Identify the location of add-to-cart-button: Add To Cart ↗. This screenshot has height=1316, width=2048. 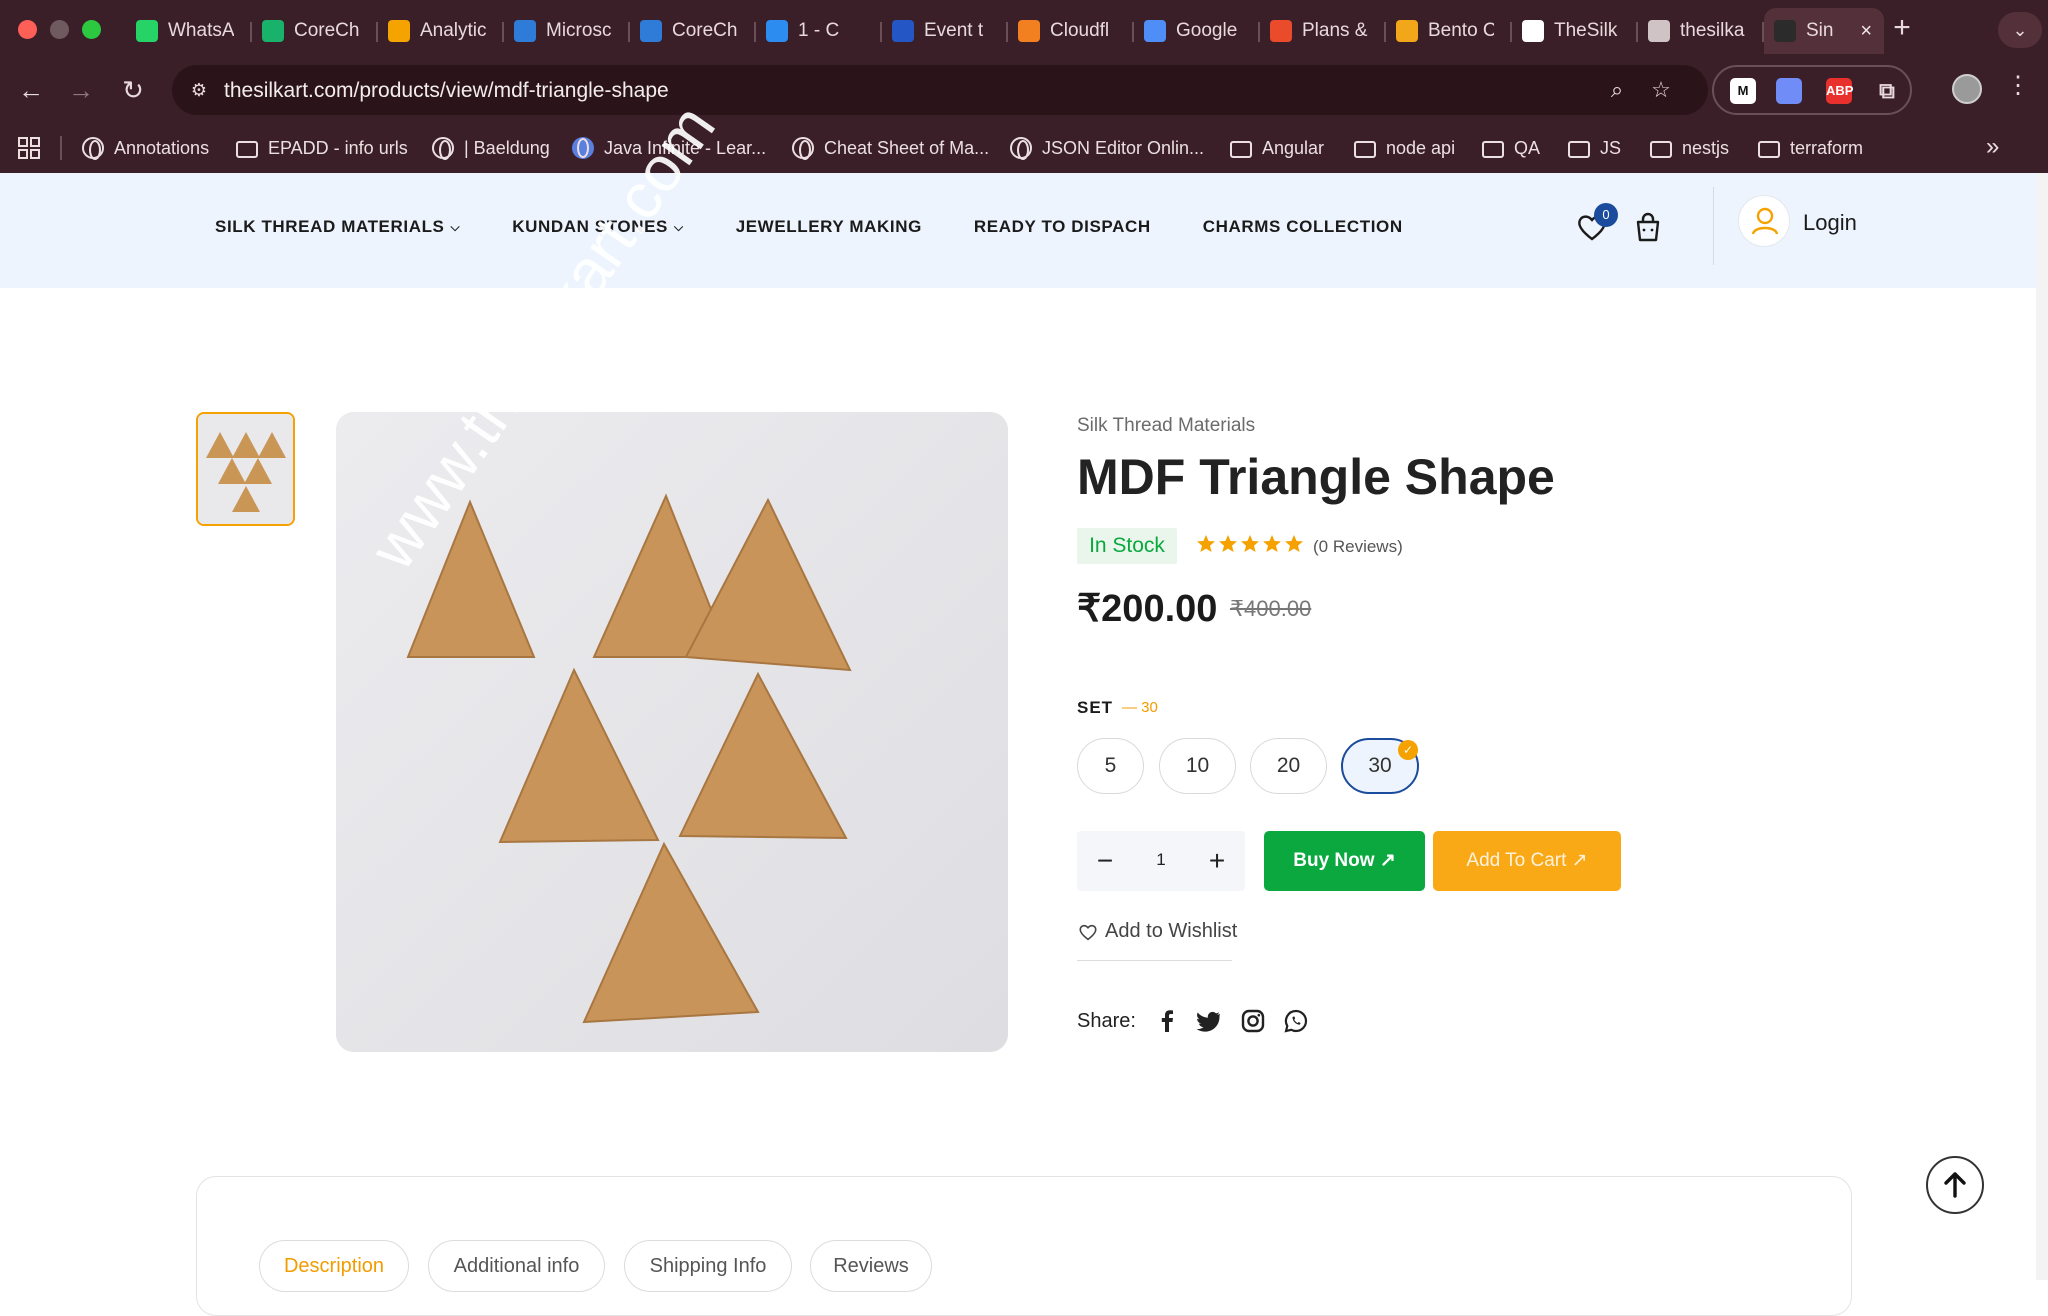
(1527, 861).